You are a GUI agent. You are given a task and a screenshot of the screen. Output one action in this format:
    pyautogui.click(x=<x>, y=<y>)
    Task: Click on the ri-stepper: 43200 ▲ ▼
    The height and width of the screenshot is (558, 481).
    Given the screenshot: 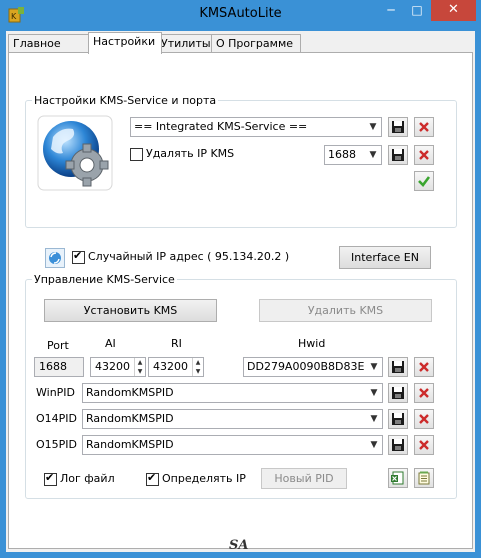 What is the action you would take?
    pyautogui.click(x=176, y=367)
    